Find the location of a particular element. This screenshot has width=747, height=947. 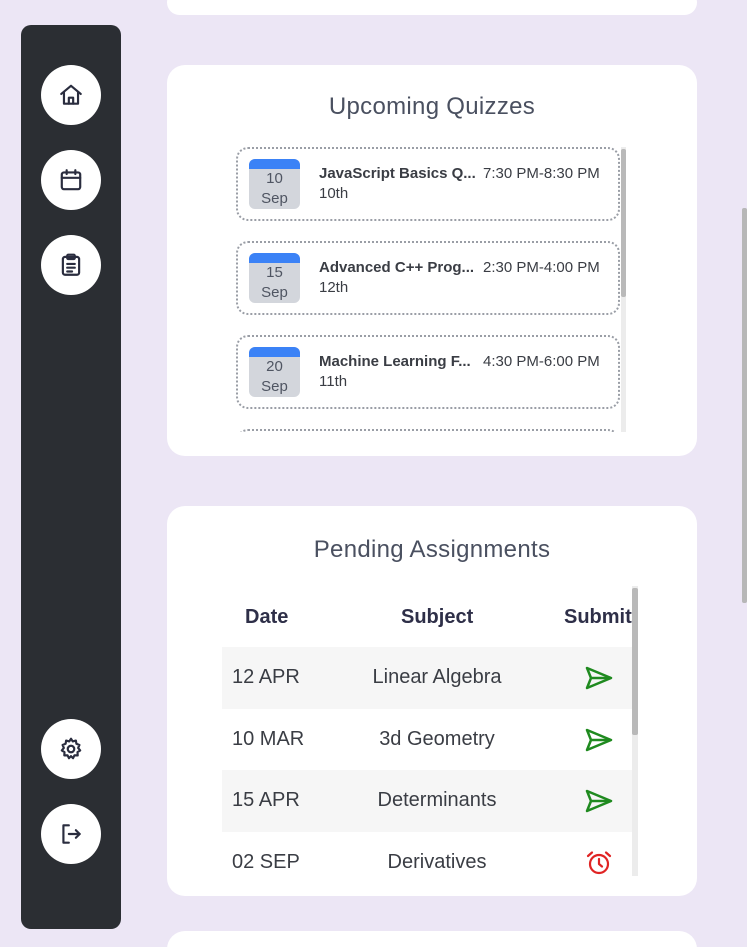

nav-home-button is located at coordinates (71, 95).